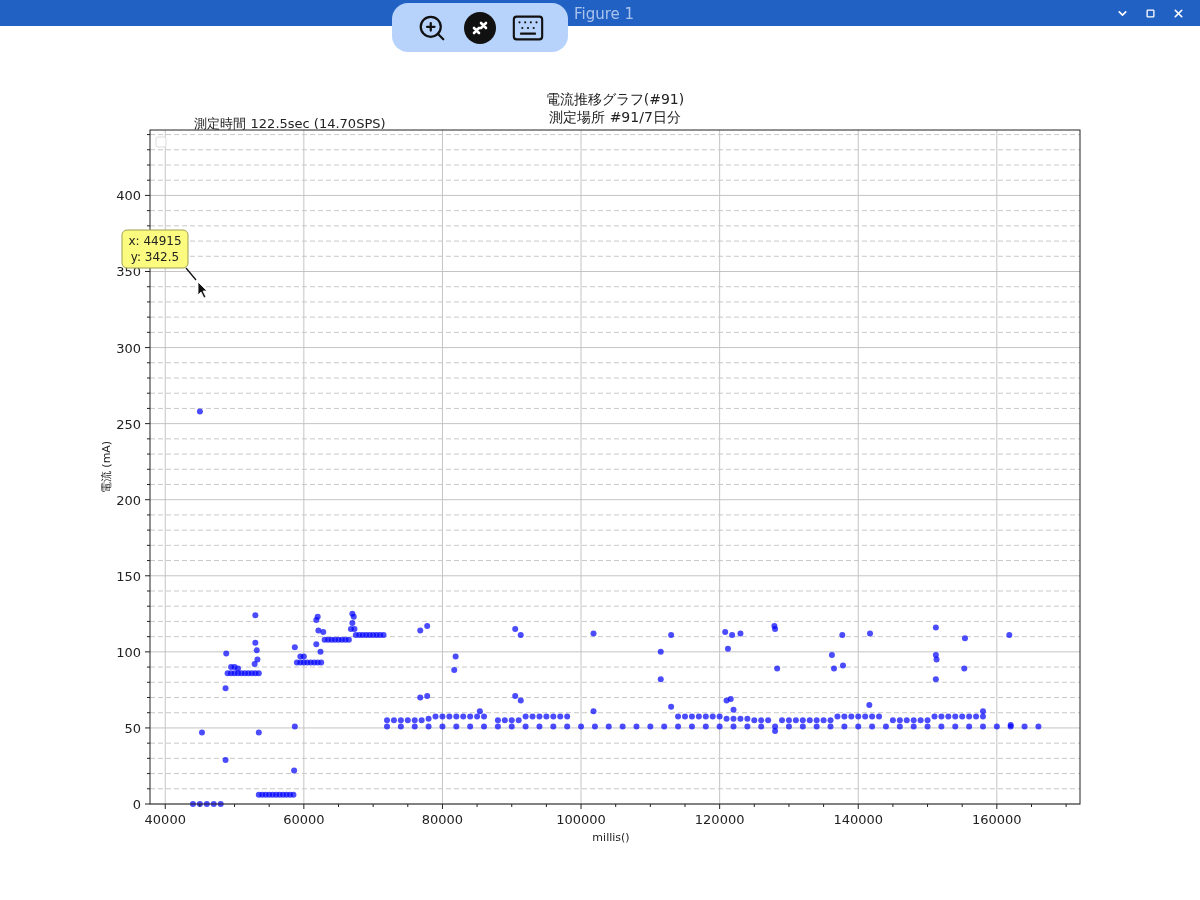 The height and width of the screenshot is (900, 1200). I want to click on x-axis-label: millis(), so click(611, 837).